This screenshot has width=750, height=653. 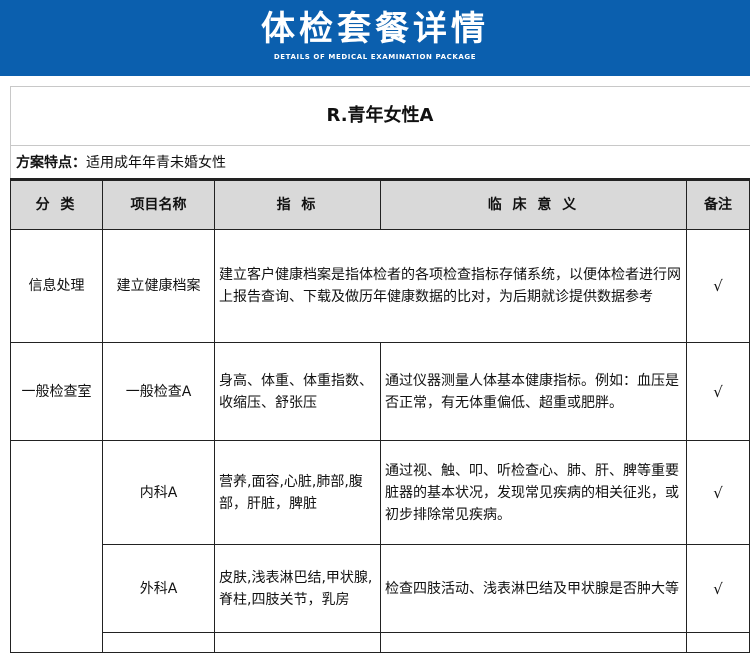 I want to click on row-indicator: 皮肤,浅表淋巴结,甲状腺,脊柱,四肢关节，乳房, so click(x=297, y=588).